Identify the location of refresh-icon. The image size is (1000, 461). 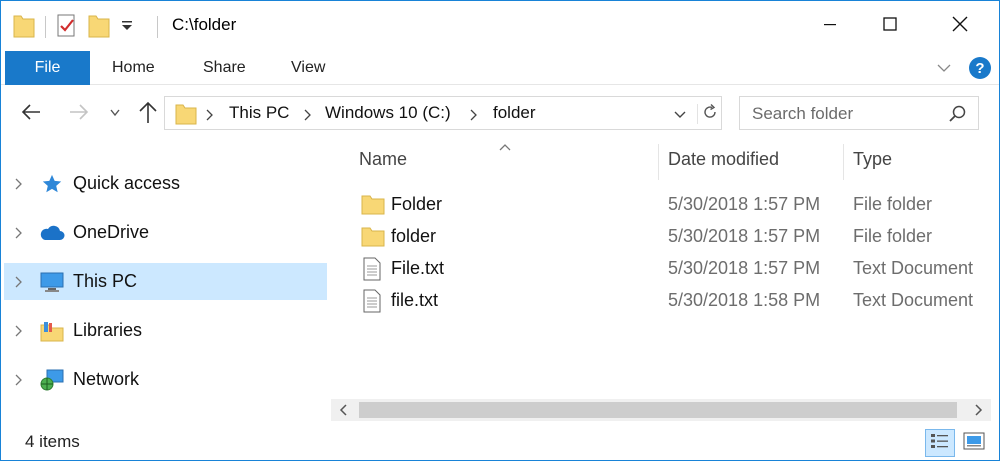
(710, 114).